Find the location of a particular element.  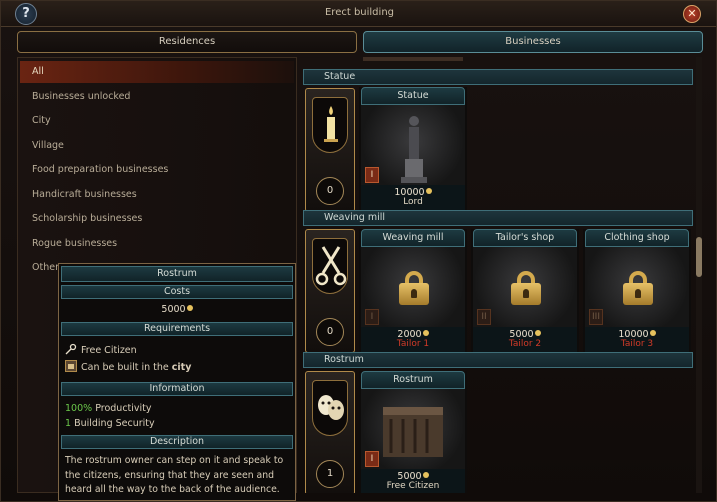

section-header-weaving-mill: Weaving mill is located at coordinates (498, 218).